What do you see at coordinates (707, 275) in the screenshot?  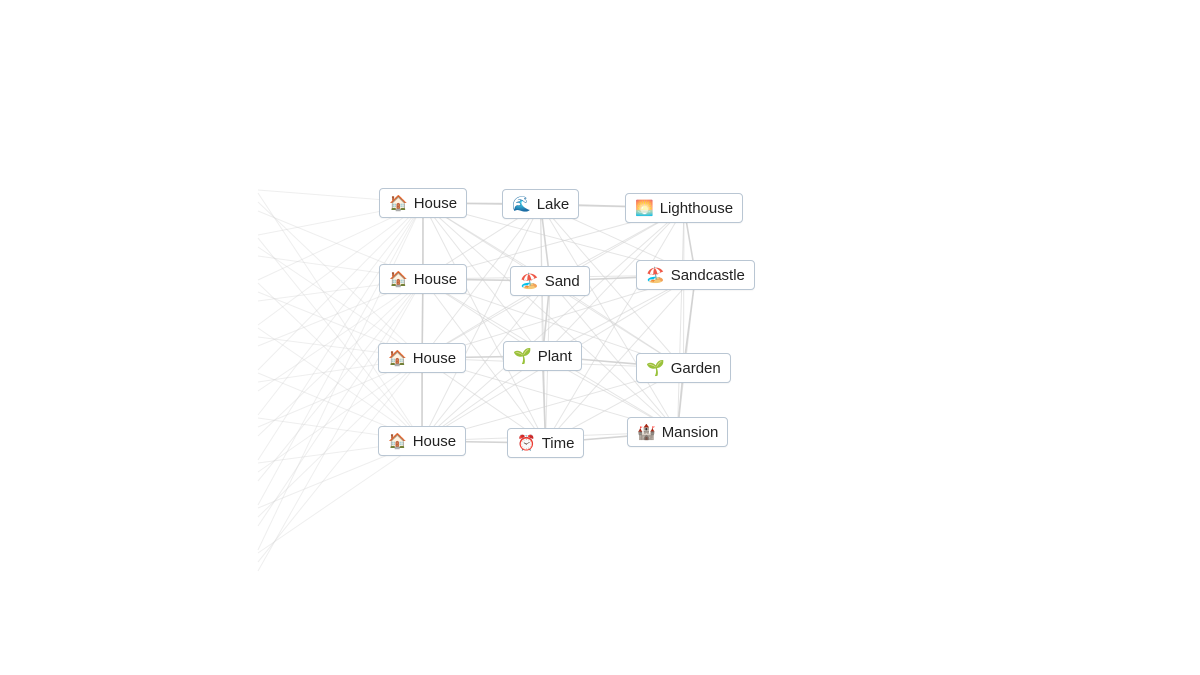 I see `element-label: Sandcastle` at bounding box center [707, 275].